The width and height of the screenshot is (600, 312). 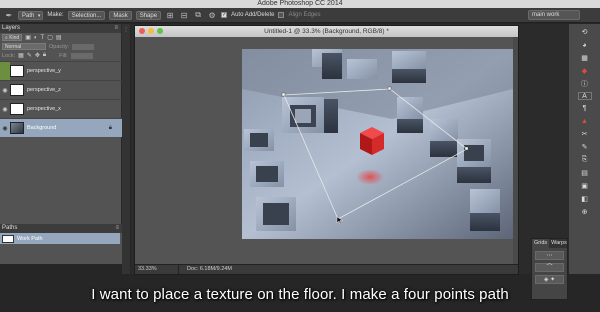 What do you see at coordinates (281, 15) in the screenshot?
I see `align-edges-checkbox` at bounding box center [281, 15].